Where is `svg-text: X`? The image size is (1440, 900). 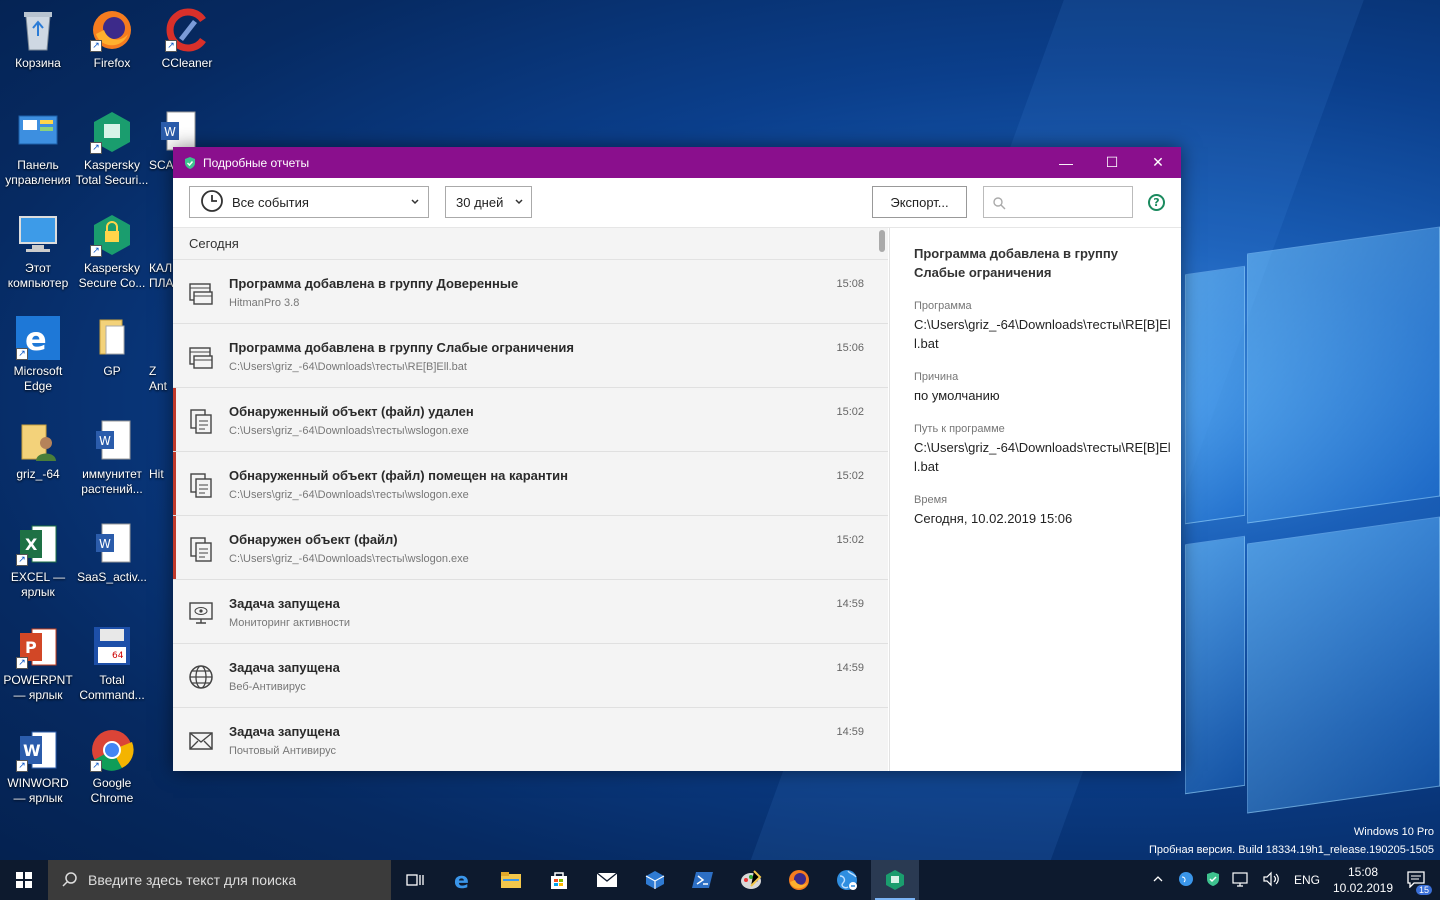
svg-text: X is located at coordinates (31, 544).